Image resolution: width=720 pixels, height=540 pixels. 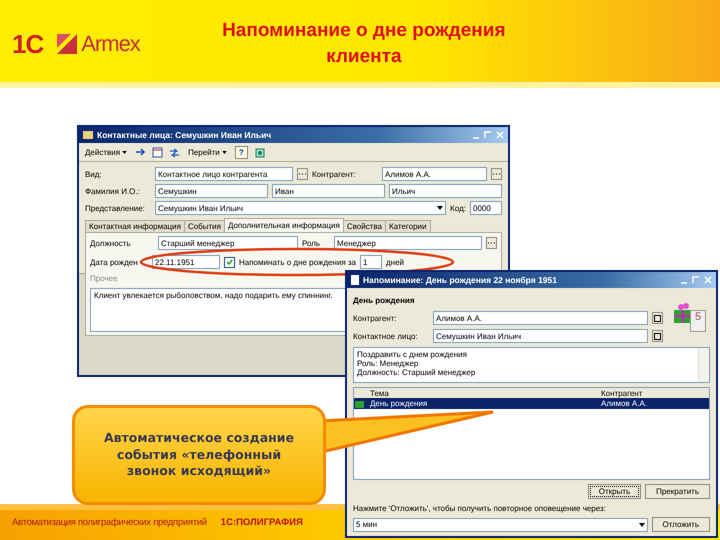 What do you see at coordinates (615, 491) in the screenshot?
I see `dialog-button: Открыть` at bounding box center [615, 491].